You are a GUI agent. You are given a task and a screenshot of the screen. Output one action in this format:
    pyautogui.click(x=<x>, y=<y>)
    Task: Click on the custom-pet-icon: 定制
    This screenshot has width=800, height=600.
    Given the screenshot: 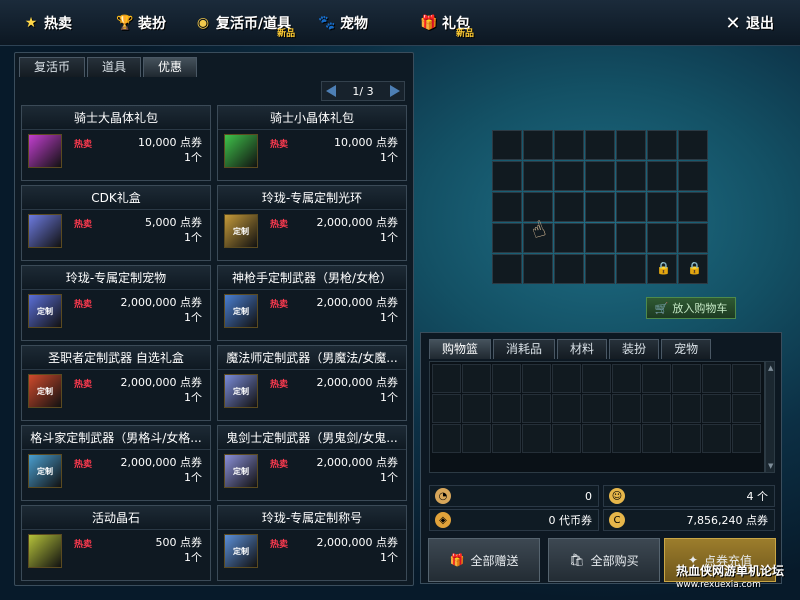 What is the action you would take?
    pyautogui.click(x=45, y=311)
    